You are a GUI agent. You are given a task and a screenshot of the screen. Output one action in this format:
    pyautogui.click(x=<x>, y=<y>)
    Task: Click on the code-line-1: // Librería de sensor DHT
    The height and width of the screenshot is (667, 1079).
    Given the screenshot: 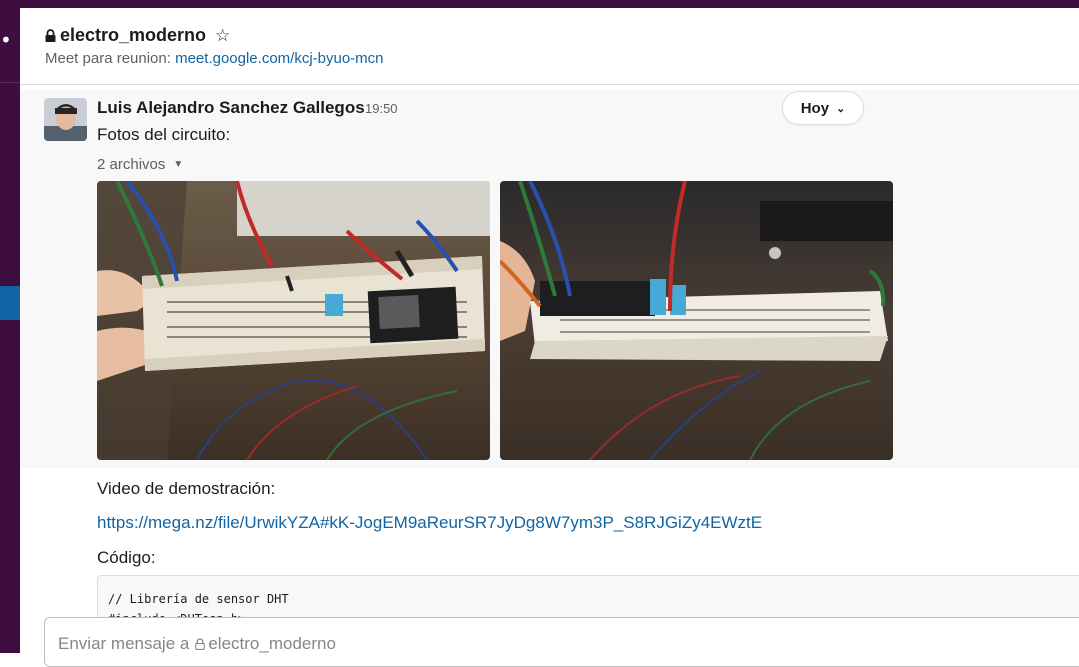 What is the action you would take?
    pyautogui.click(x=198, y=599)
    